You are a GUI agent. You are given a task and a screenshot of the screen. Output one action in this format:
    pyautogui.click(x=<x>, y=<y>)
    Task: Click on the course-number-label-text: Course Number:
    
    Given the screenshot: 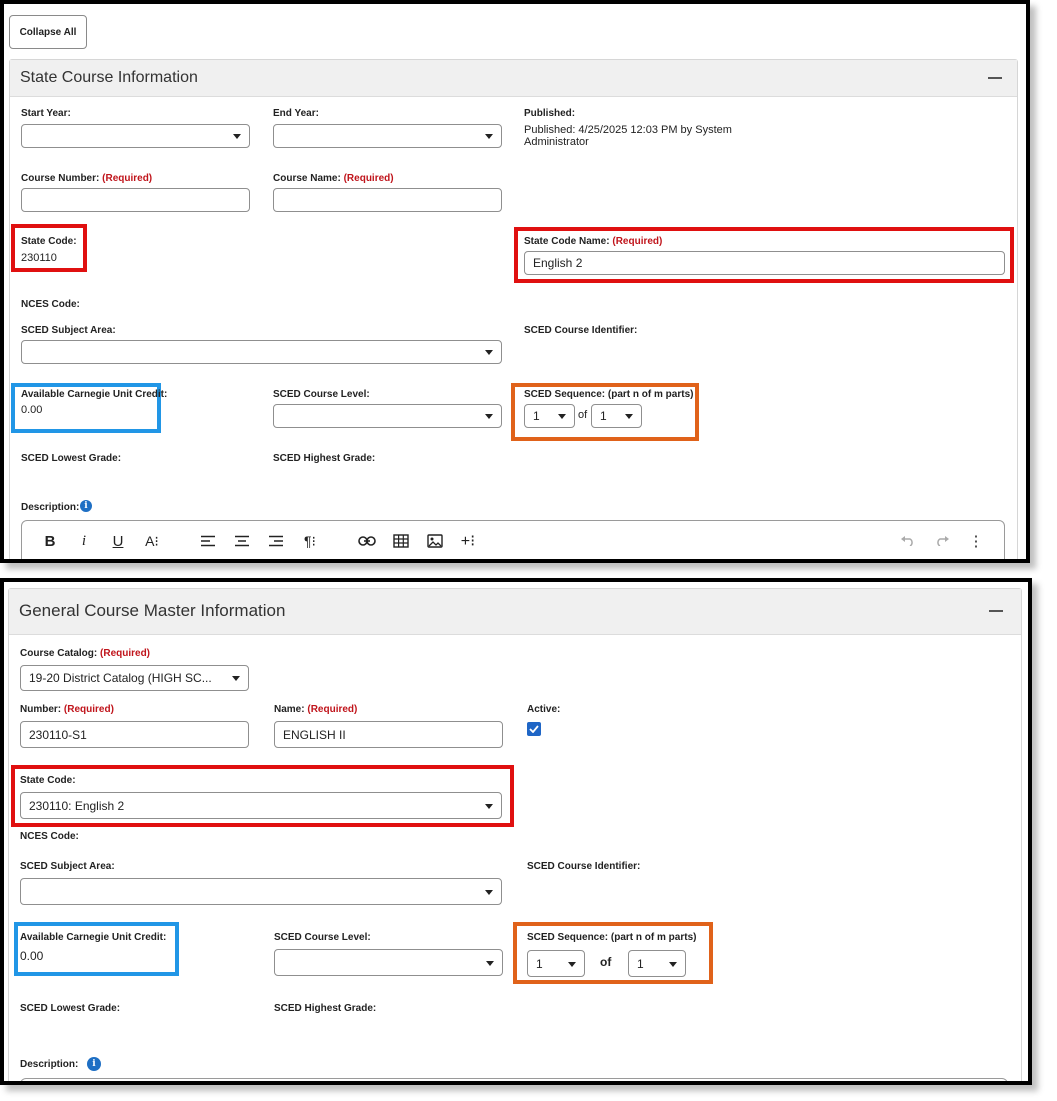 What is the action you would take?
    pyautogui.click(x=60, y=178)
    